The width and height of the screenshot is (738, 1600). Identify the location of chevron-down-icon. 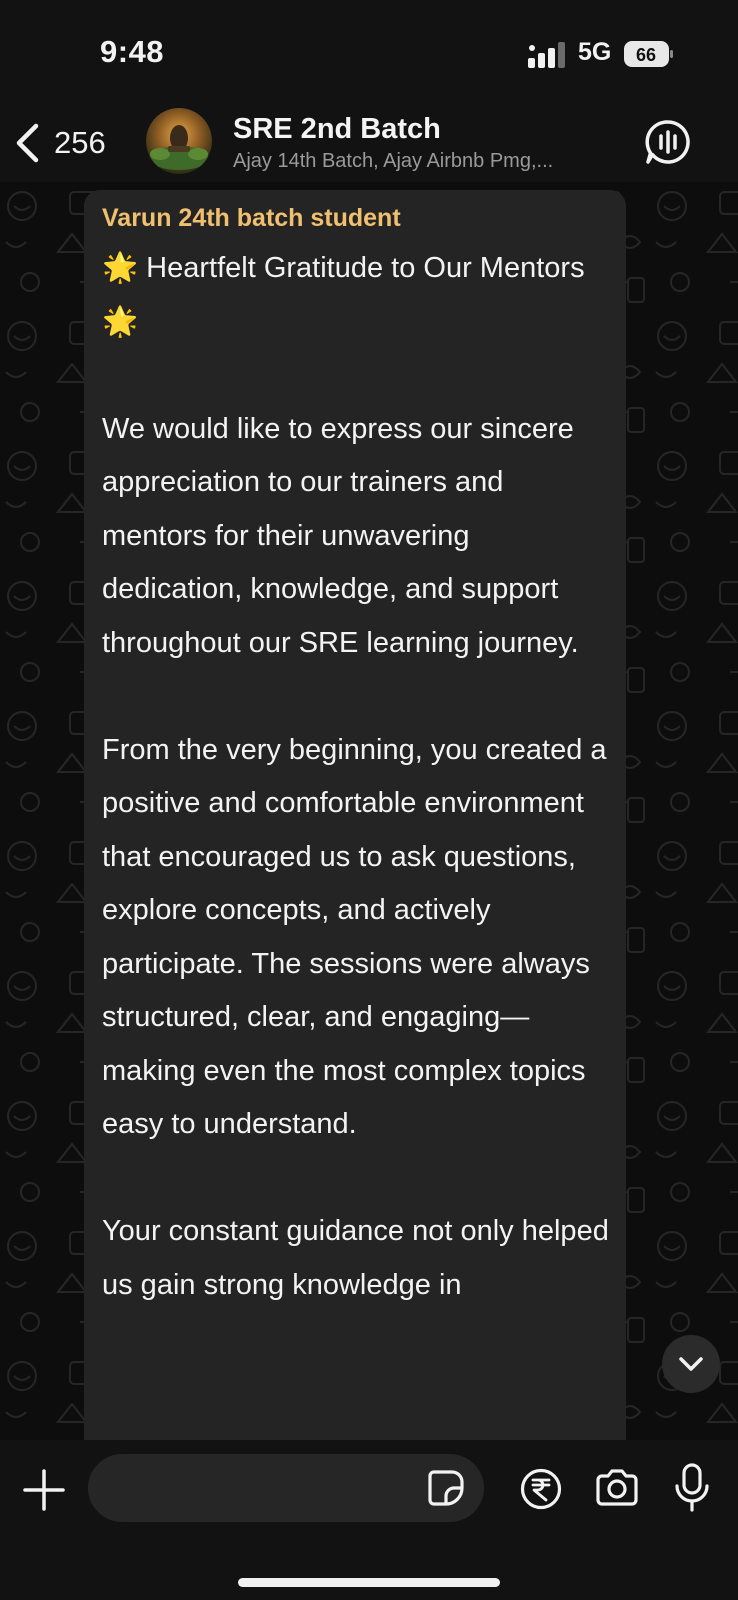
(691, 1364).